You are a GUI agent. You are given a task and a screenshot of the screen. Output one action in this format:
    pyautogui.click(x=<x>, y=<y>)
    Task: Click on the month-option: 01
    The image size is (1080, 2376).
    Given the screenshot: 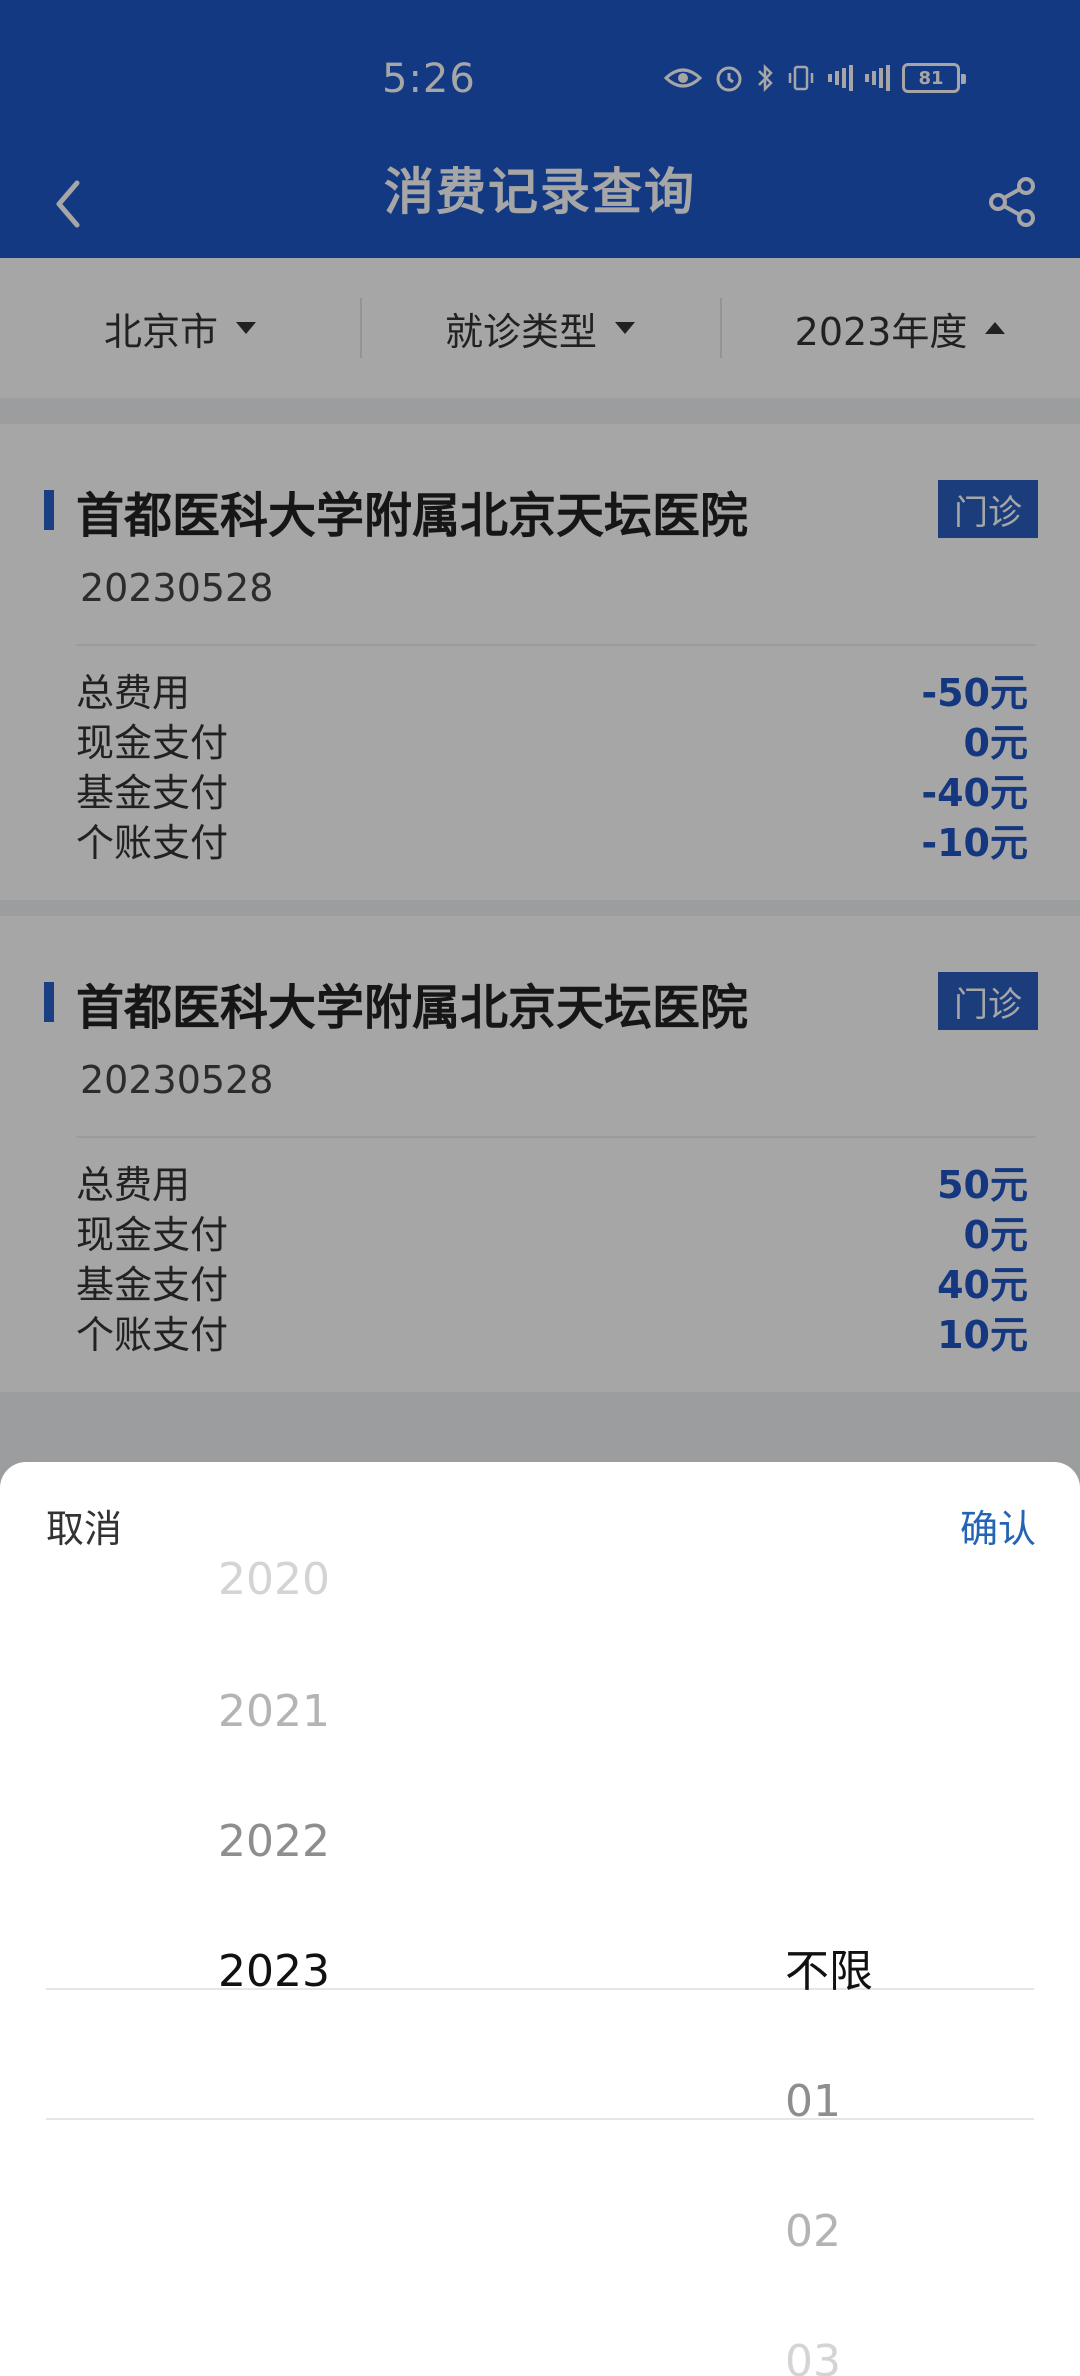 What is the action you would take?
    pyautogui.click(x=810, y=2102)
    